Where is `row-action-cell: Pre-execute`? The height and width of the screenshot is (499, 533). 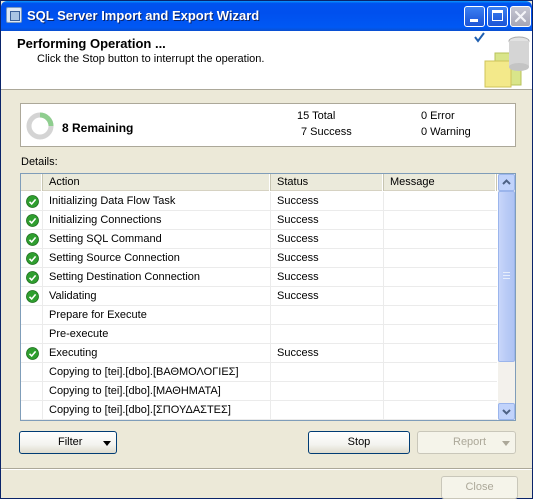 row-action-cell: Pre-execute is located at coordinates (157, 334).